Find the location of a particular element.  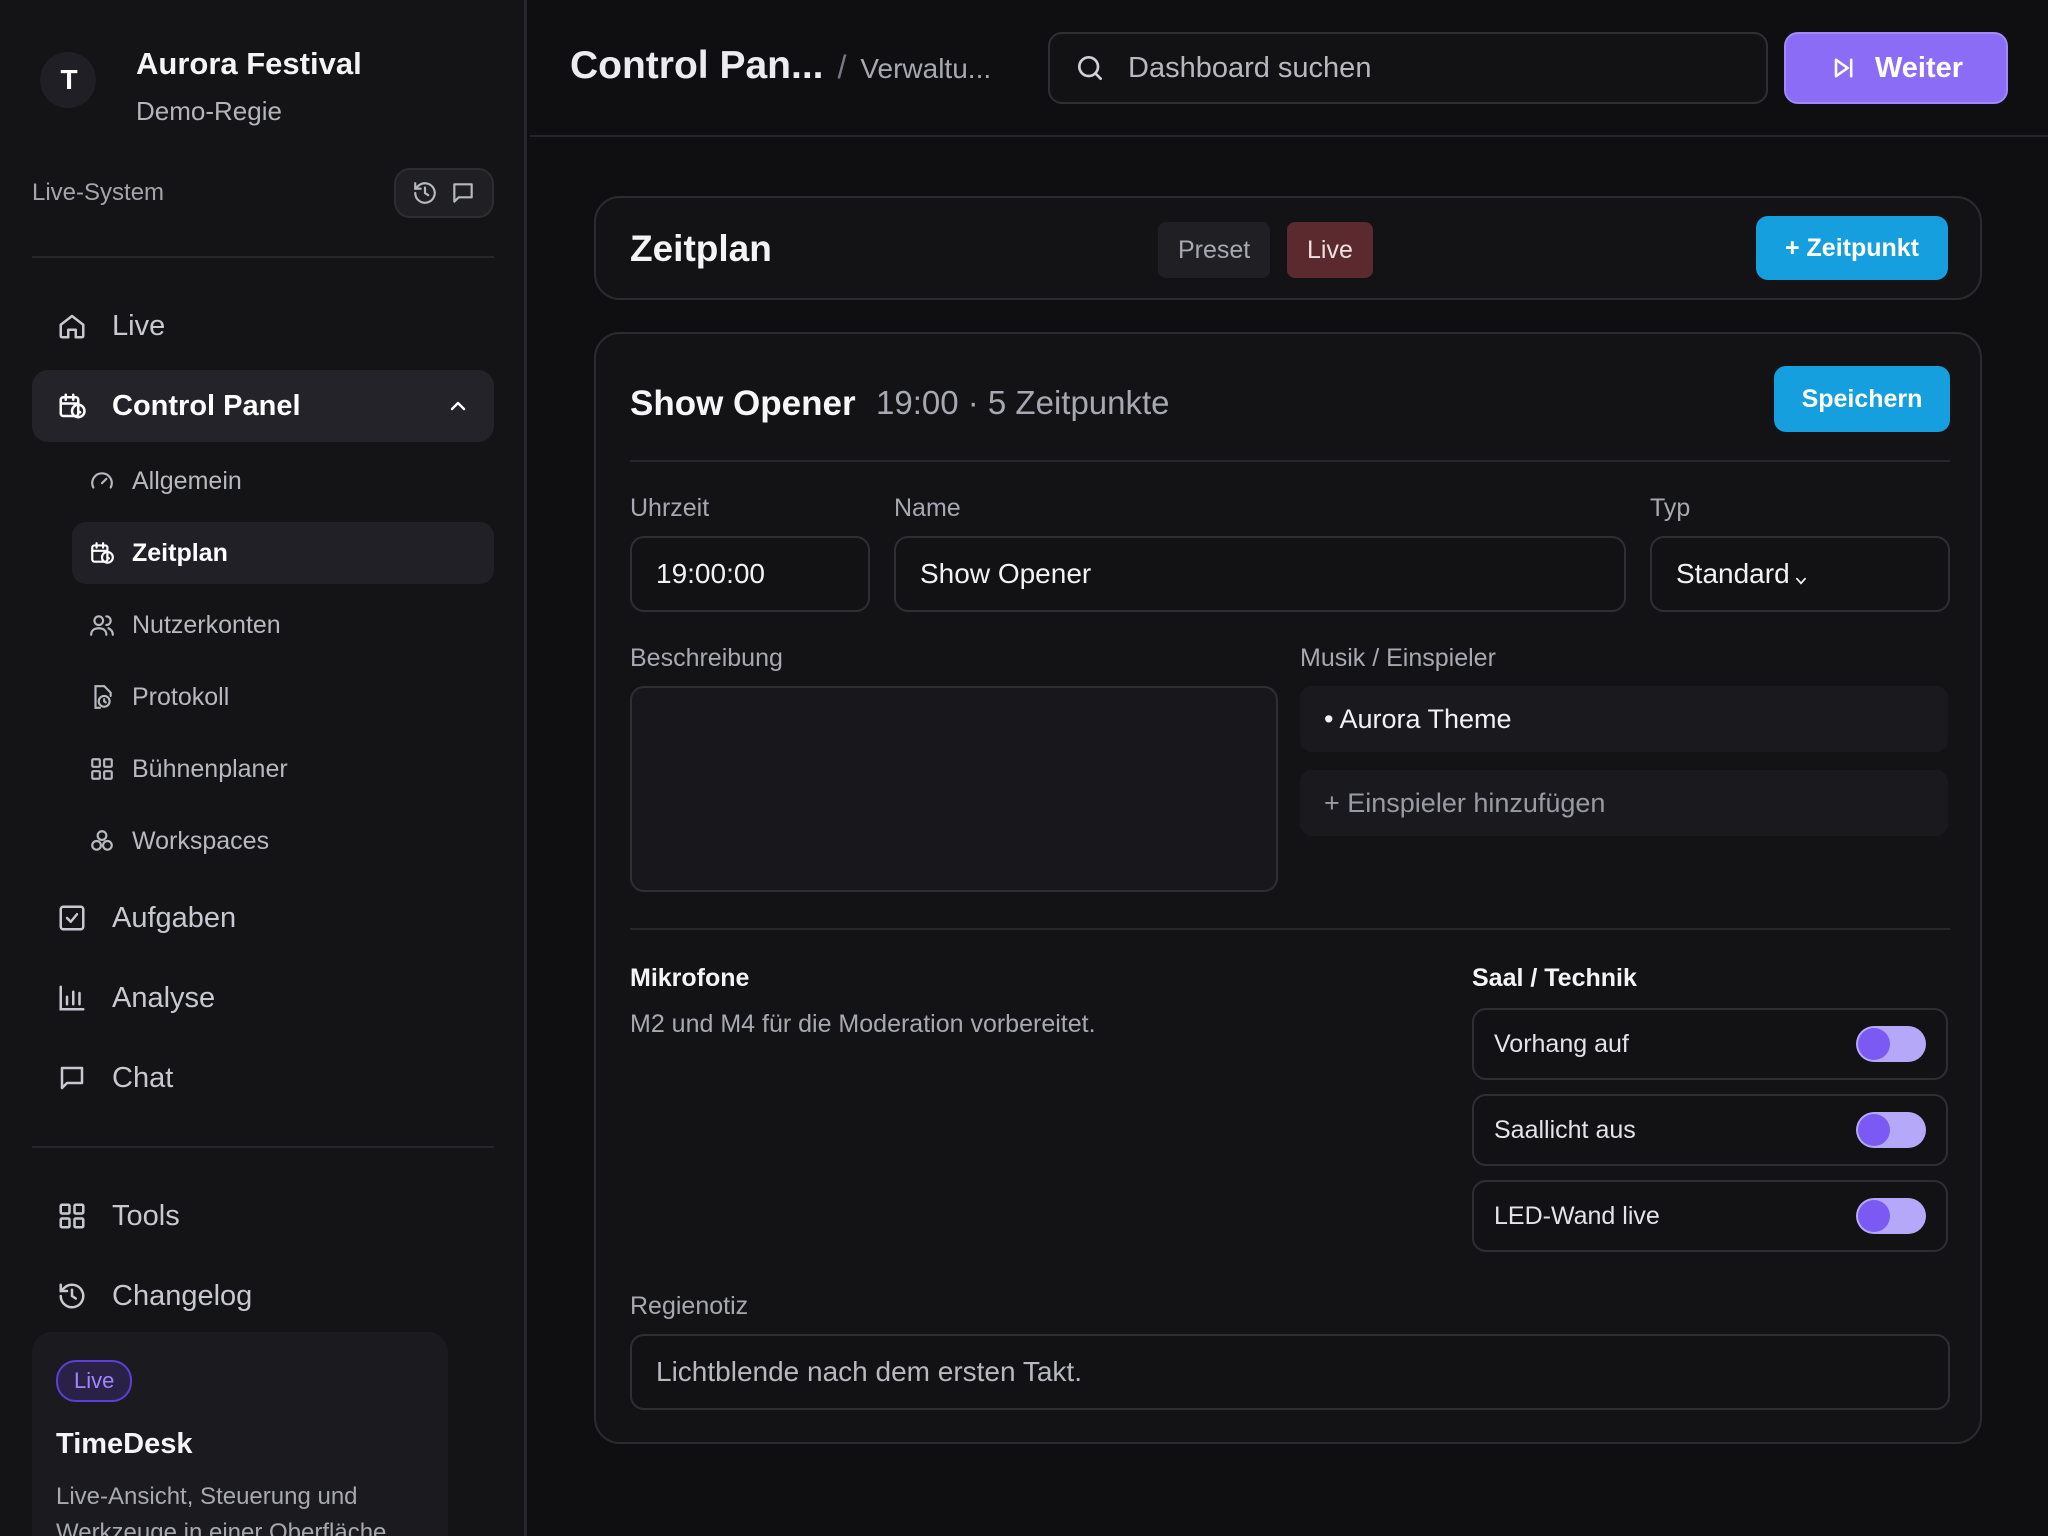

nav-item-changelog: Changelog is located at coordinates (263, 1296).